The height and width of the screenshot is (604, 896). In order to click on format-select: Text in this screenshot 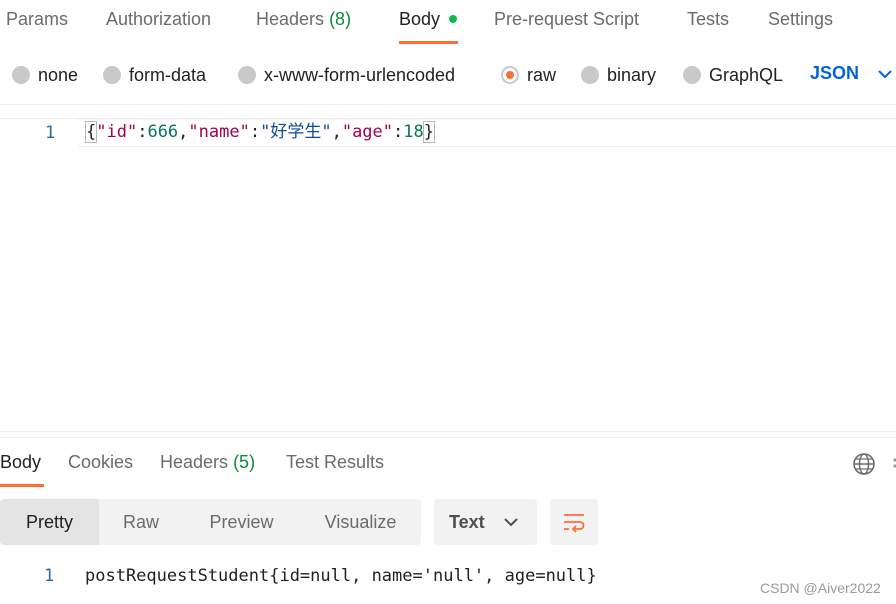, I will do `click(485, 522)`.